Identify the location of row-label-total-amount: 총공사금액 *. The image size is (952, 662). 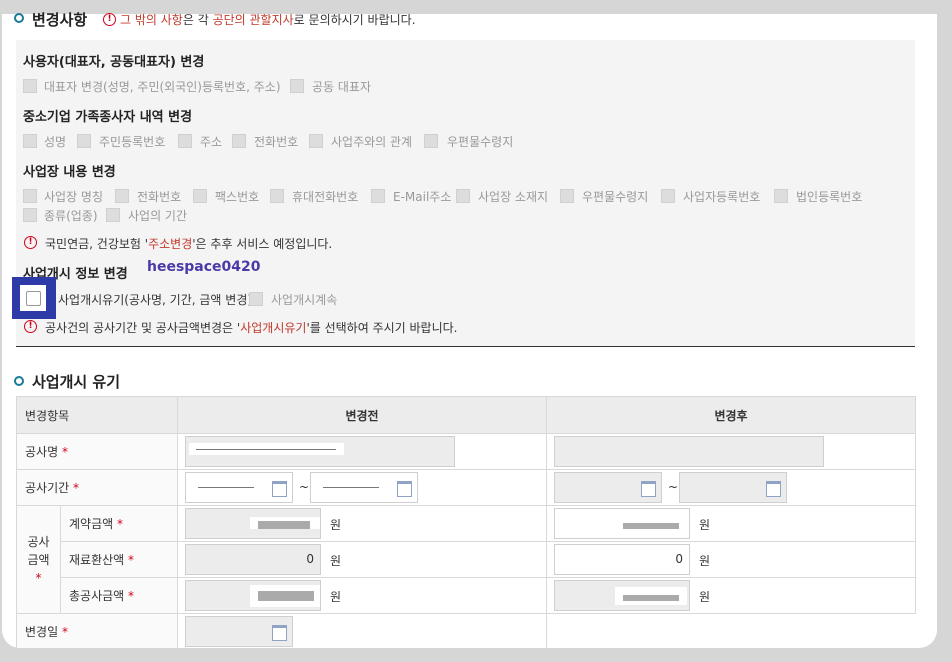
(119, 595).